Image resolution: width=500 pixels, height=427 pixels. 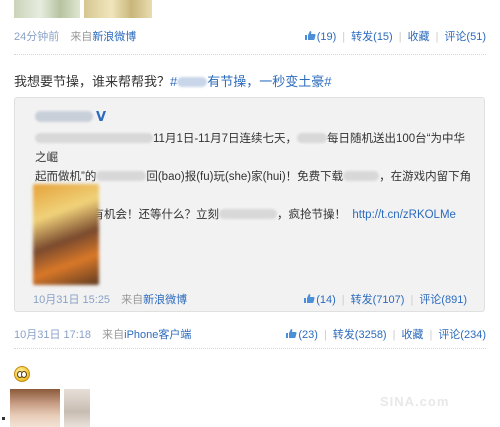 What do you see at coordinates (372, 37) in the screenshot?
I see `repost-button: 转发(15)` at bounding box center [372, 37].